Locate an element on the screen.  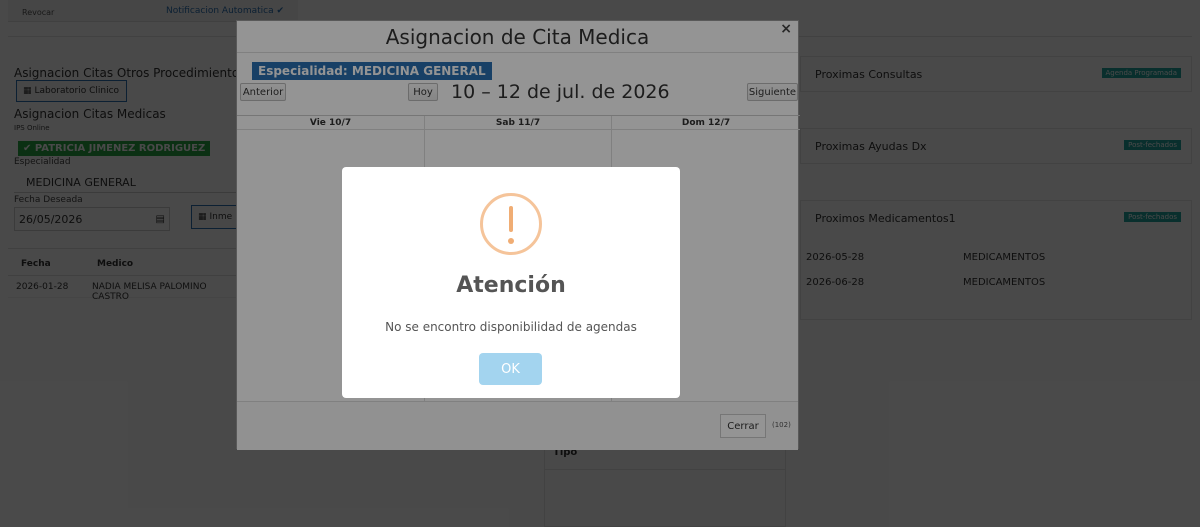
ok-button: OK is located at coordinates (510, 369).